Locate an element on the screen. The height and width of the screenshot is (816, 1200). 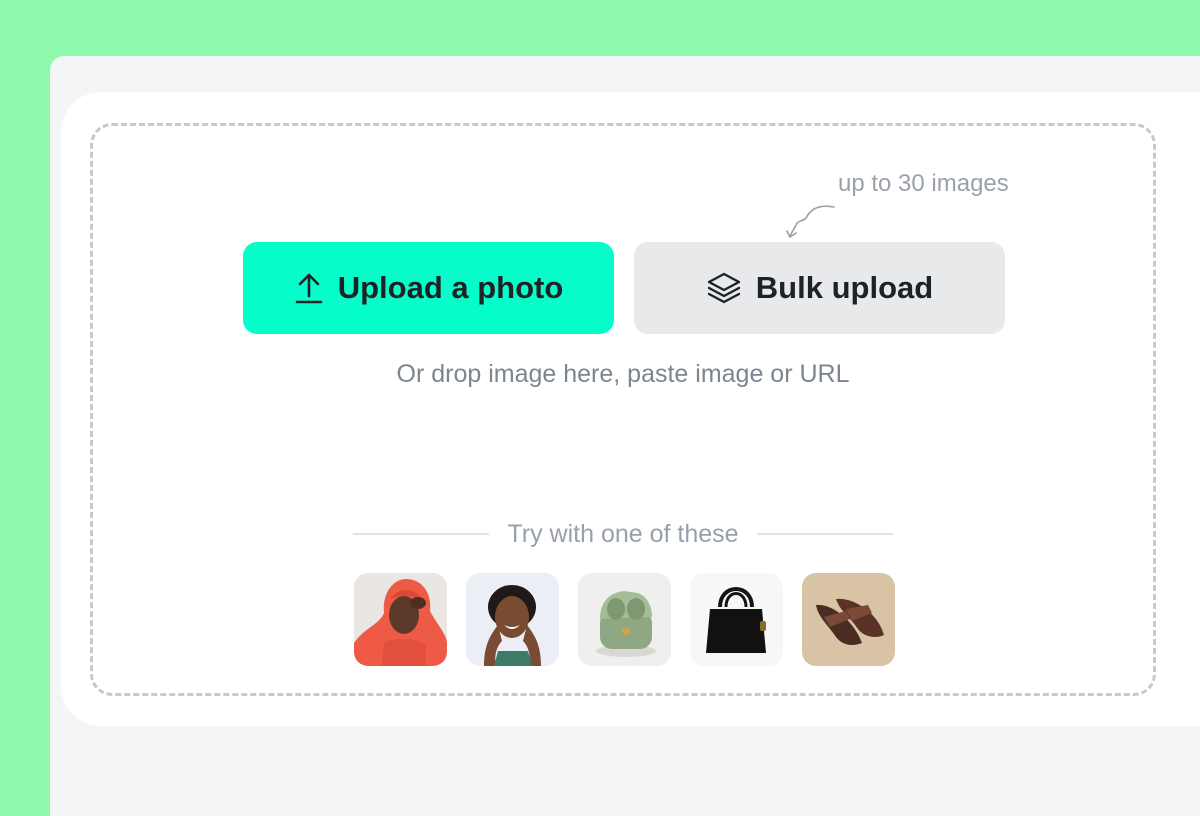
upload-photo-button: Upload a photo is located at coordinates (428, 288).